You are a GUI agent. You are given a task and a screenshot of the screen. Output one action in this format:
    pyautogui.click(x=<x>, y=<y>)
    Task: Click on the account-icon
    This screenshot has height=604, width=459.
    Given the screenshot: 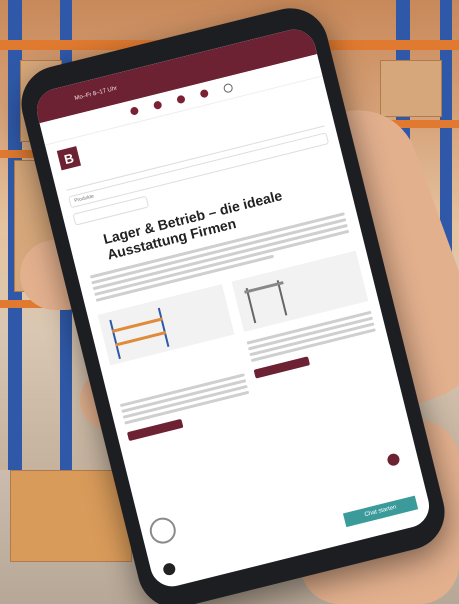 What is the action you would take?
    pyautogui.click(x=134, y=111)
    